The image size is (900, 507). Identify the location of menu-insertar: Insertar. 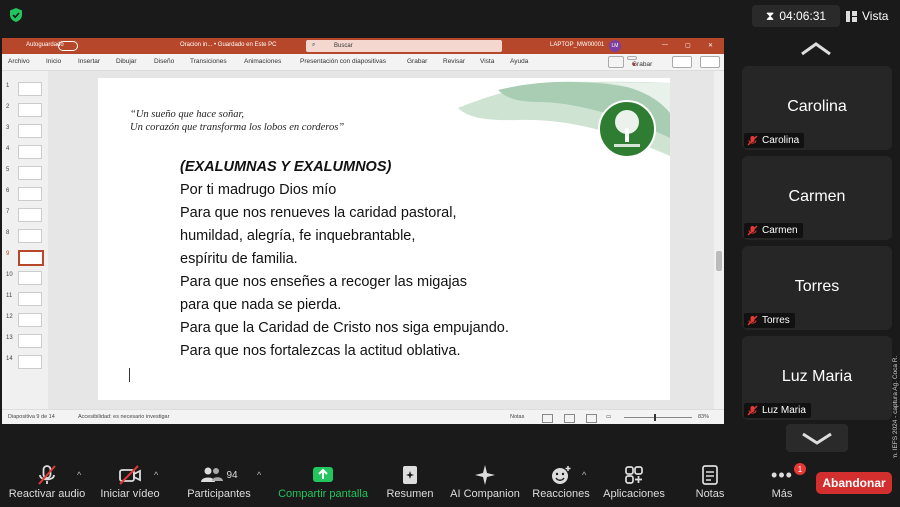
(89, 61).